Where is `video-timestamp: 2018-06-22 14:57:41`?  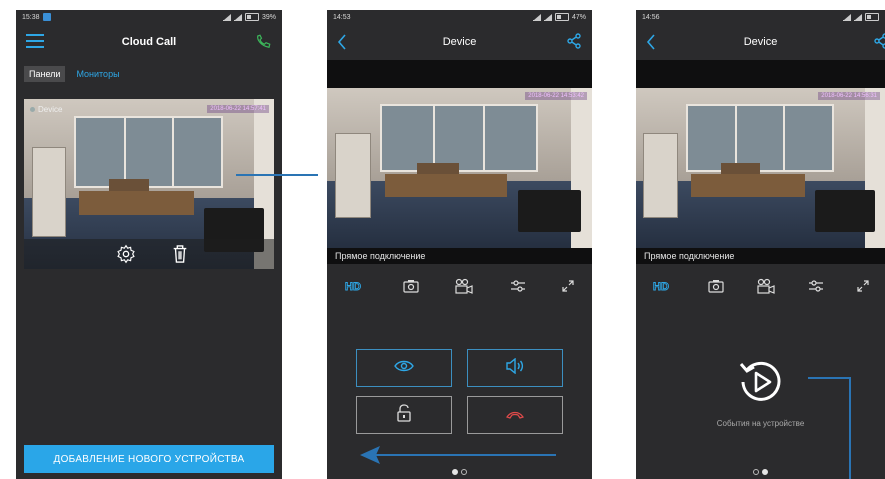
video-timestamp: 2018-06-22 14:57:41 is located at coordinates (238, 109).